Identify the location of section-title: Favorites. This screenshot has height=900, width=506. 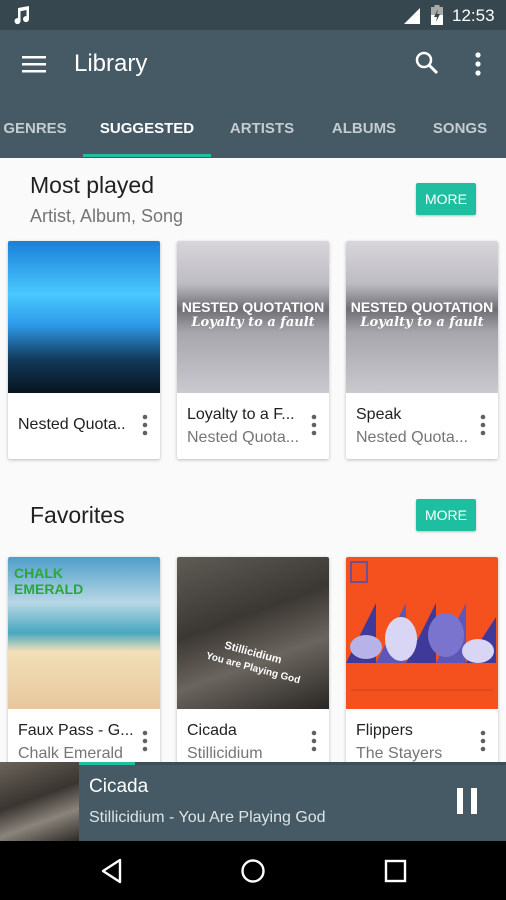
(77, 515).